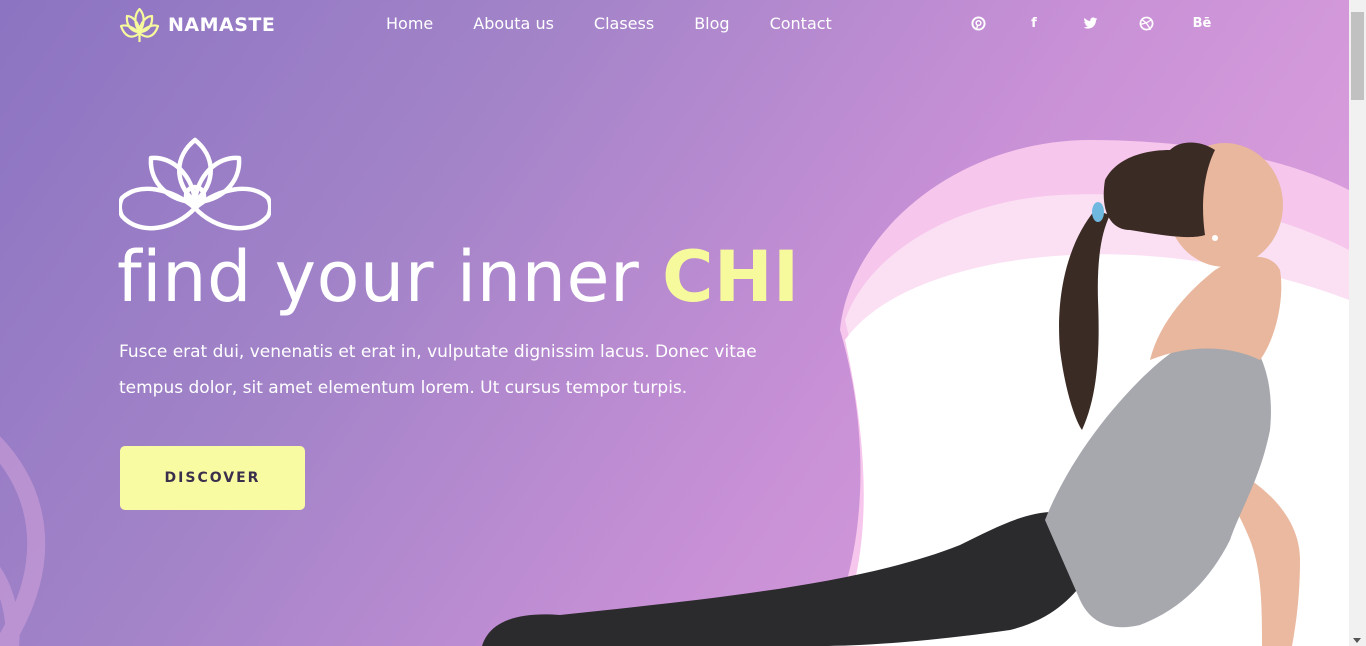 The width and height of the screenshot is (1366, 646). I want to click on nav-item-contact: Contact, so click(801, 23).